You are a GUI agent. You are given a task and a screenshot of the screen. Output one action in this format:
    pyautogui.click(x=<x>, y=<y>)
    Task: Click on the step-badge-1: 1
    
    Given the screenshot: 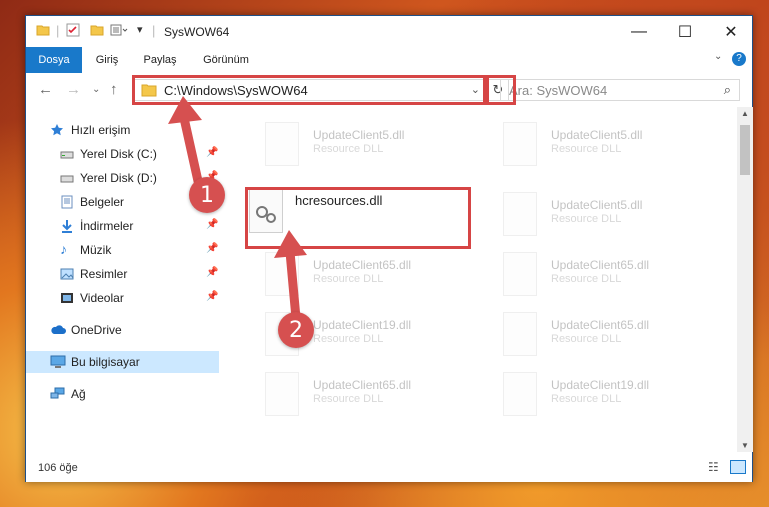 What is the action you would take?
    pyautogui.click(x=207, y=195)
    